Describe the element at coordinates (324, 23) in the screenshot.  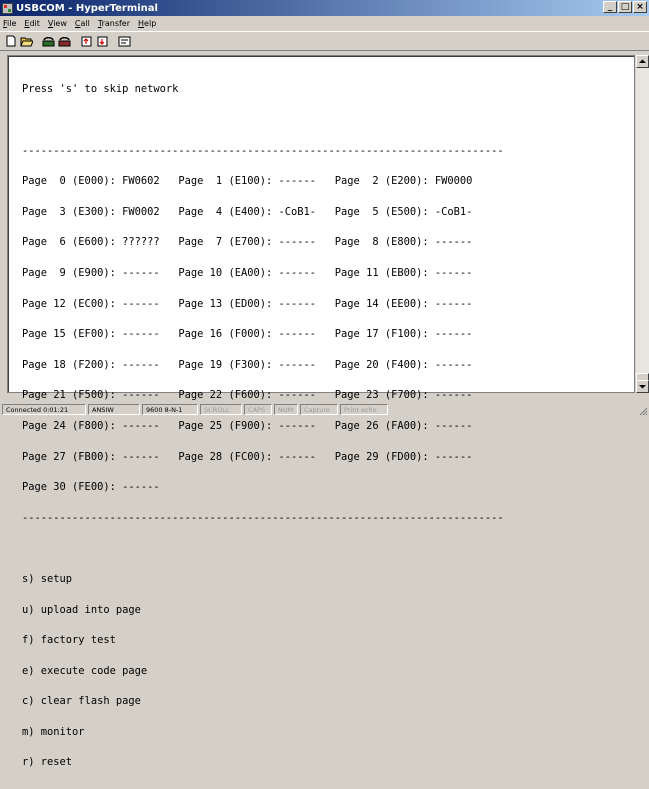
I see `menu-bar: File Edit View Call Transfer Help` at that location.